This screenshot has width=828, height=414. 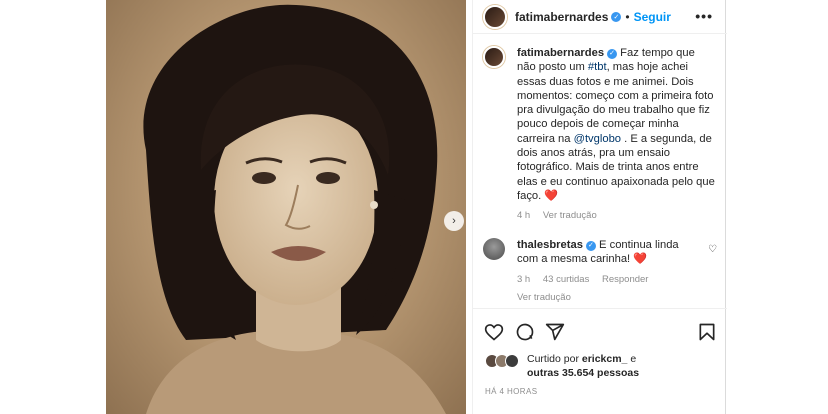 What do you see at coordinates (652, 17) in the screenshot?
I see `follow-button: Seguir` at bounding box center [652, 17].